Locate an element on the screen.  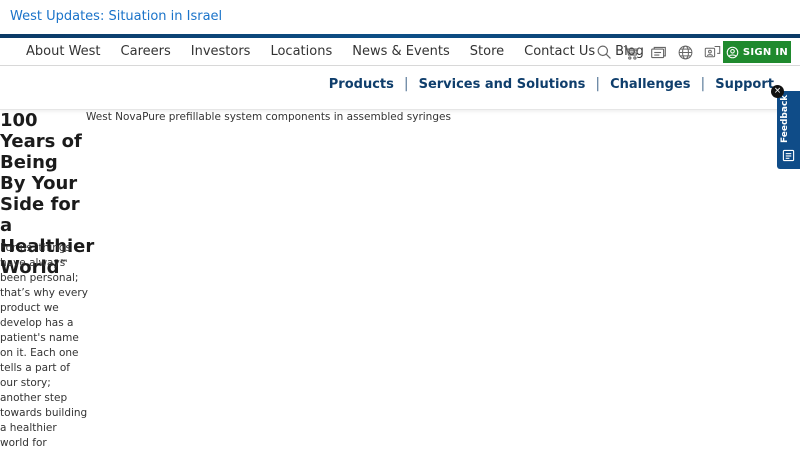
nav-item-contact-us: Contact Us is located at coordinates (559, 52).